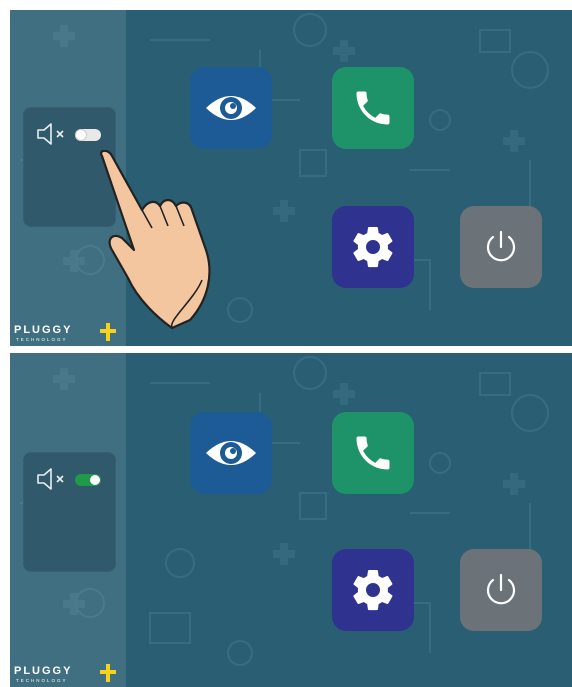 The image size is (572, 687). I want to click on pointing-hand-icon, so click(155, 240).